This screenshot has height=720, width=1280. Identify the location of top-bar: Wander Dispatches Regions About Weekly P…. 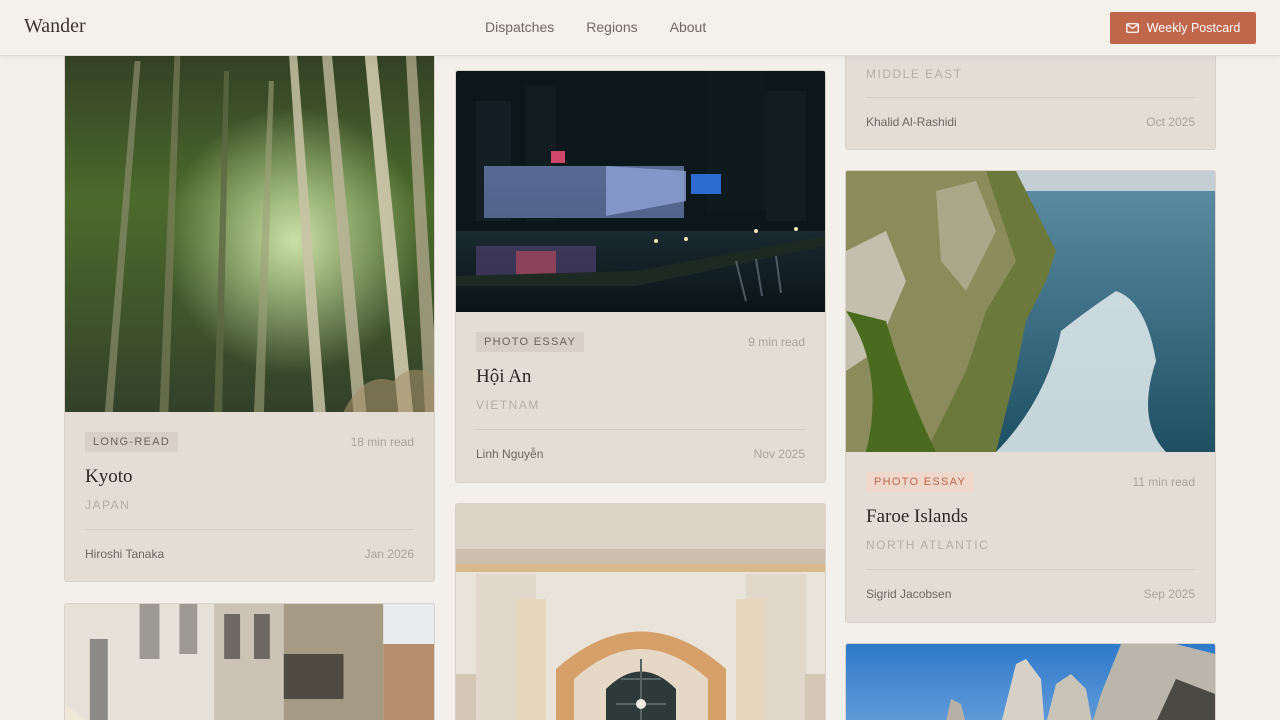
(640, 28).